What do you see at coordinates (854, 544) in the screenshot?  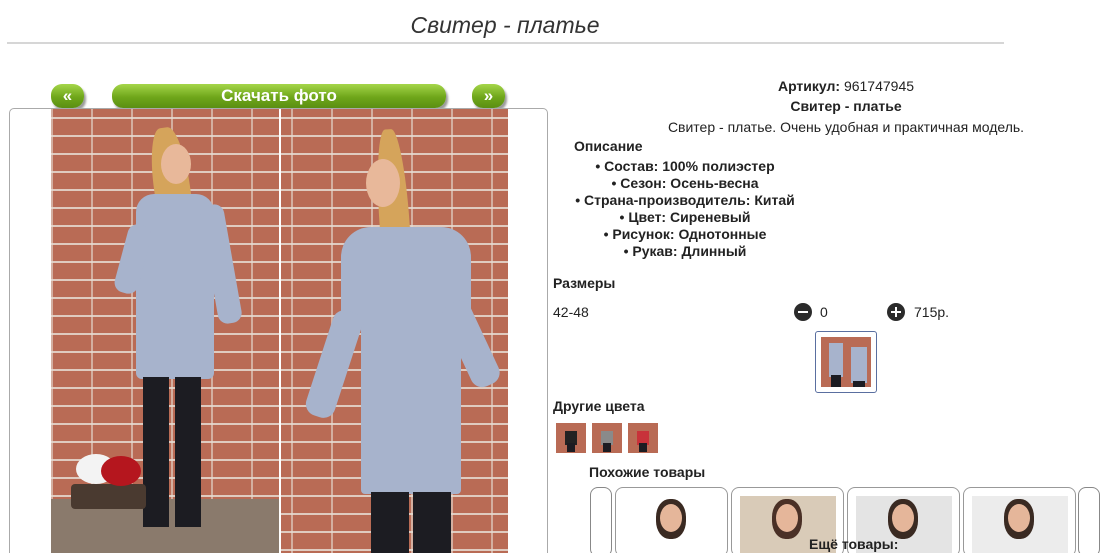 I see `more-products-label: Ещё товары:` at bounding box center [854, 544].